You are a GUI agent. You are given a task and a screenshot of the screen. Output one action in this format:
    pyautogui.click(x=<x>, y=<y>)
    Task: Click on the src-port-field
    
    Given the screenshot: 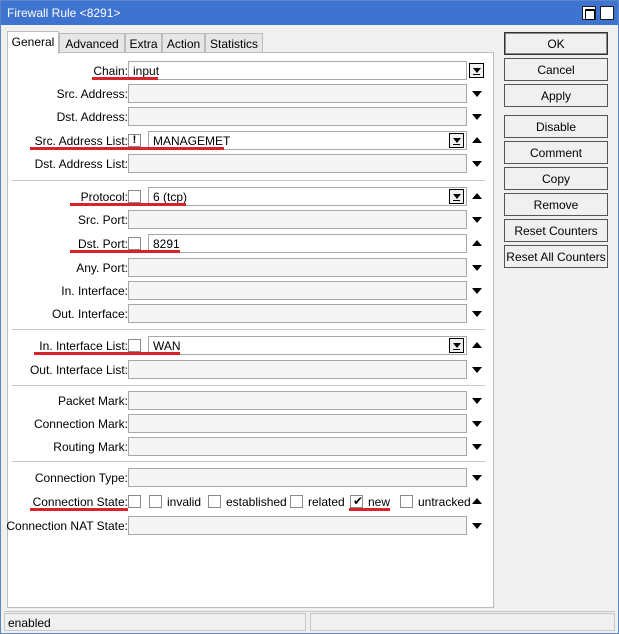 What is the action you would take?
    pyautogui.click(x=297, y=219)
    